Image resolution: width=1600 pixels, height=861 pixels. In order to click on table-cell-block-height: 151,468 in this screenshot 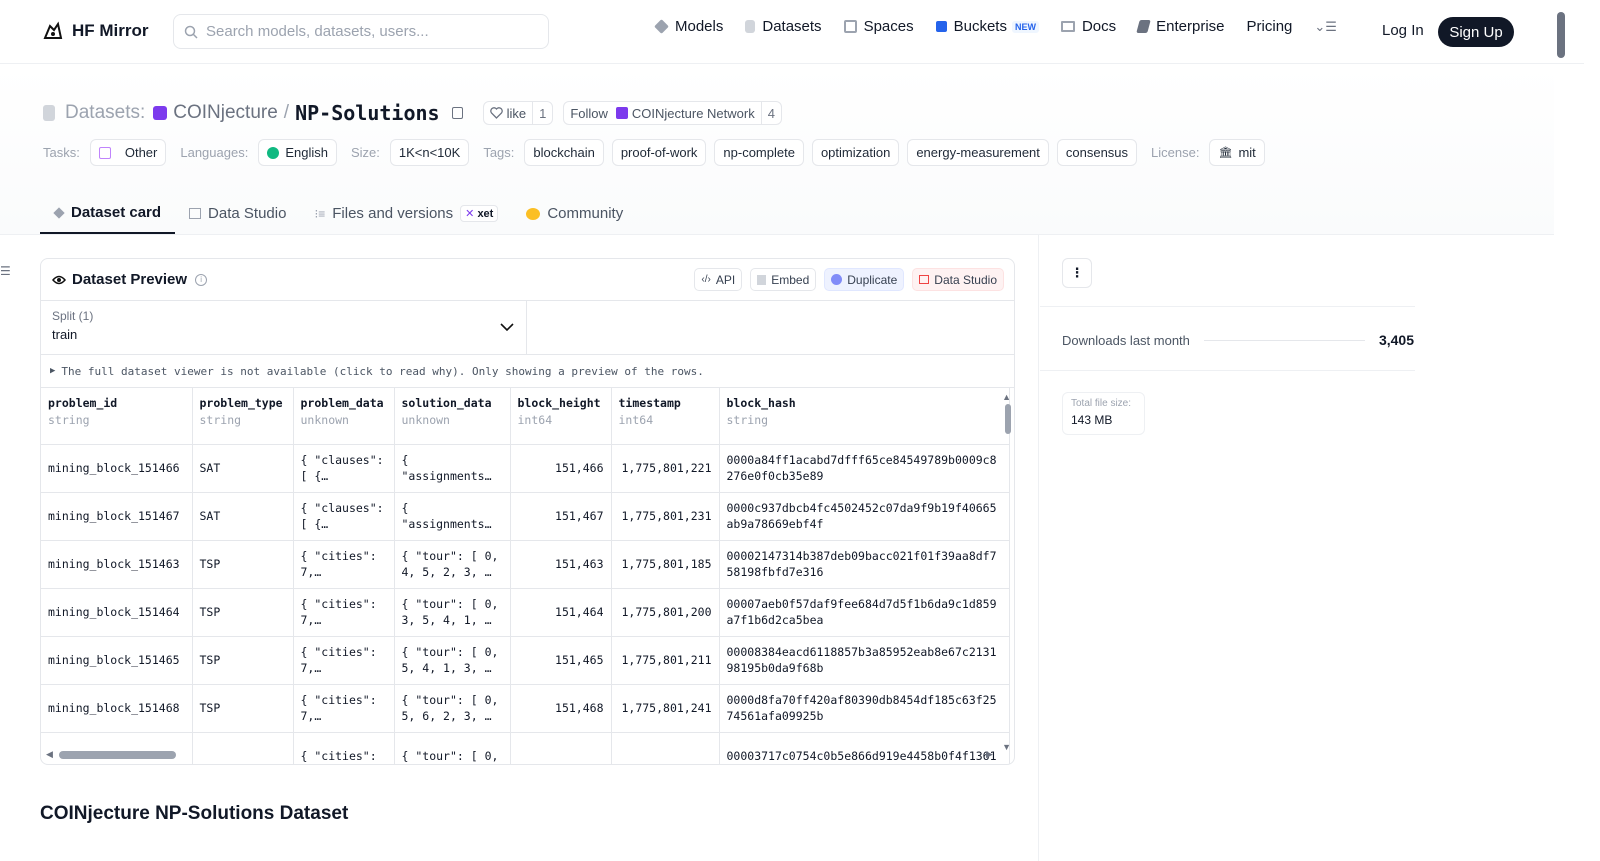, I will do `click(561, 708)`.